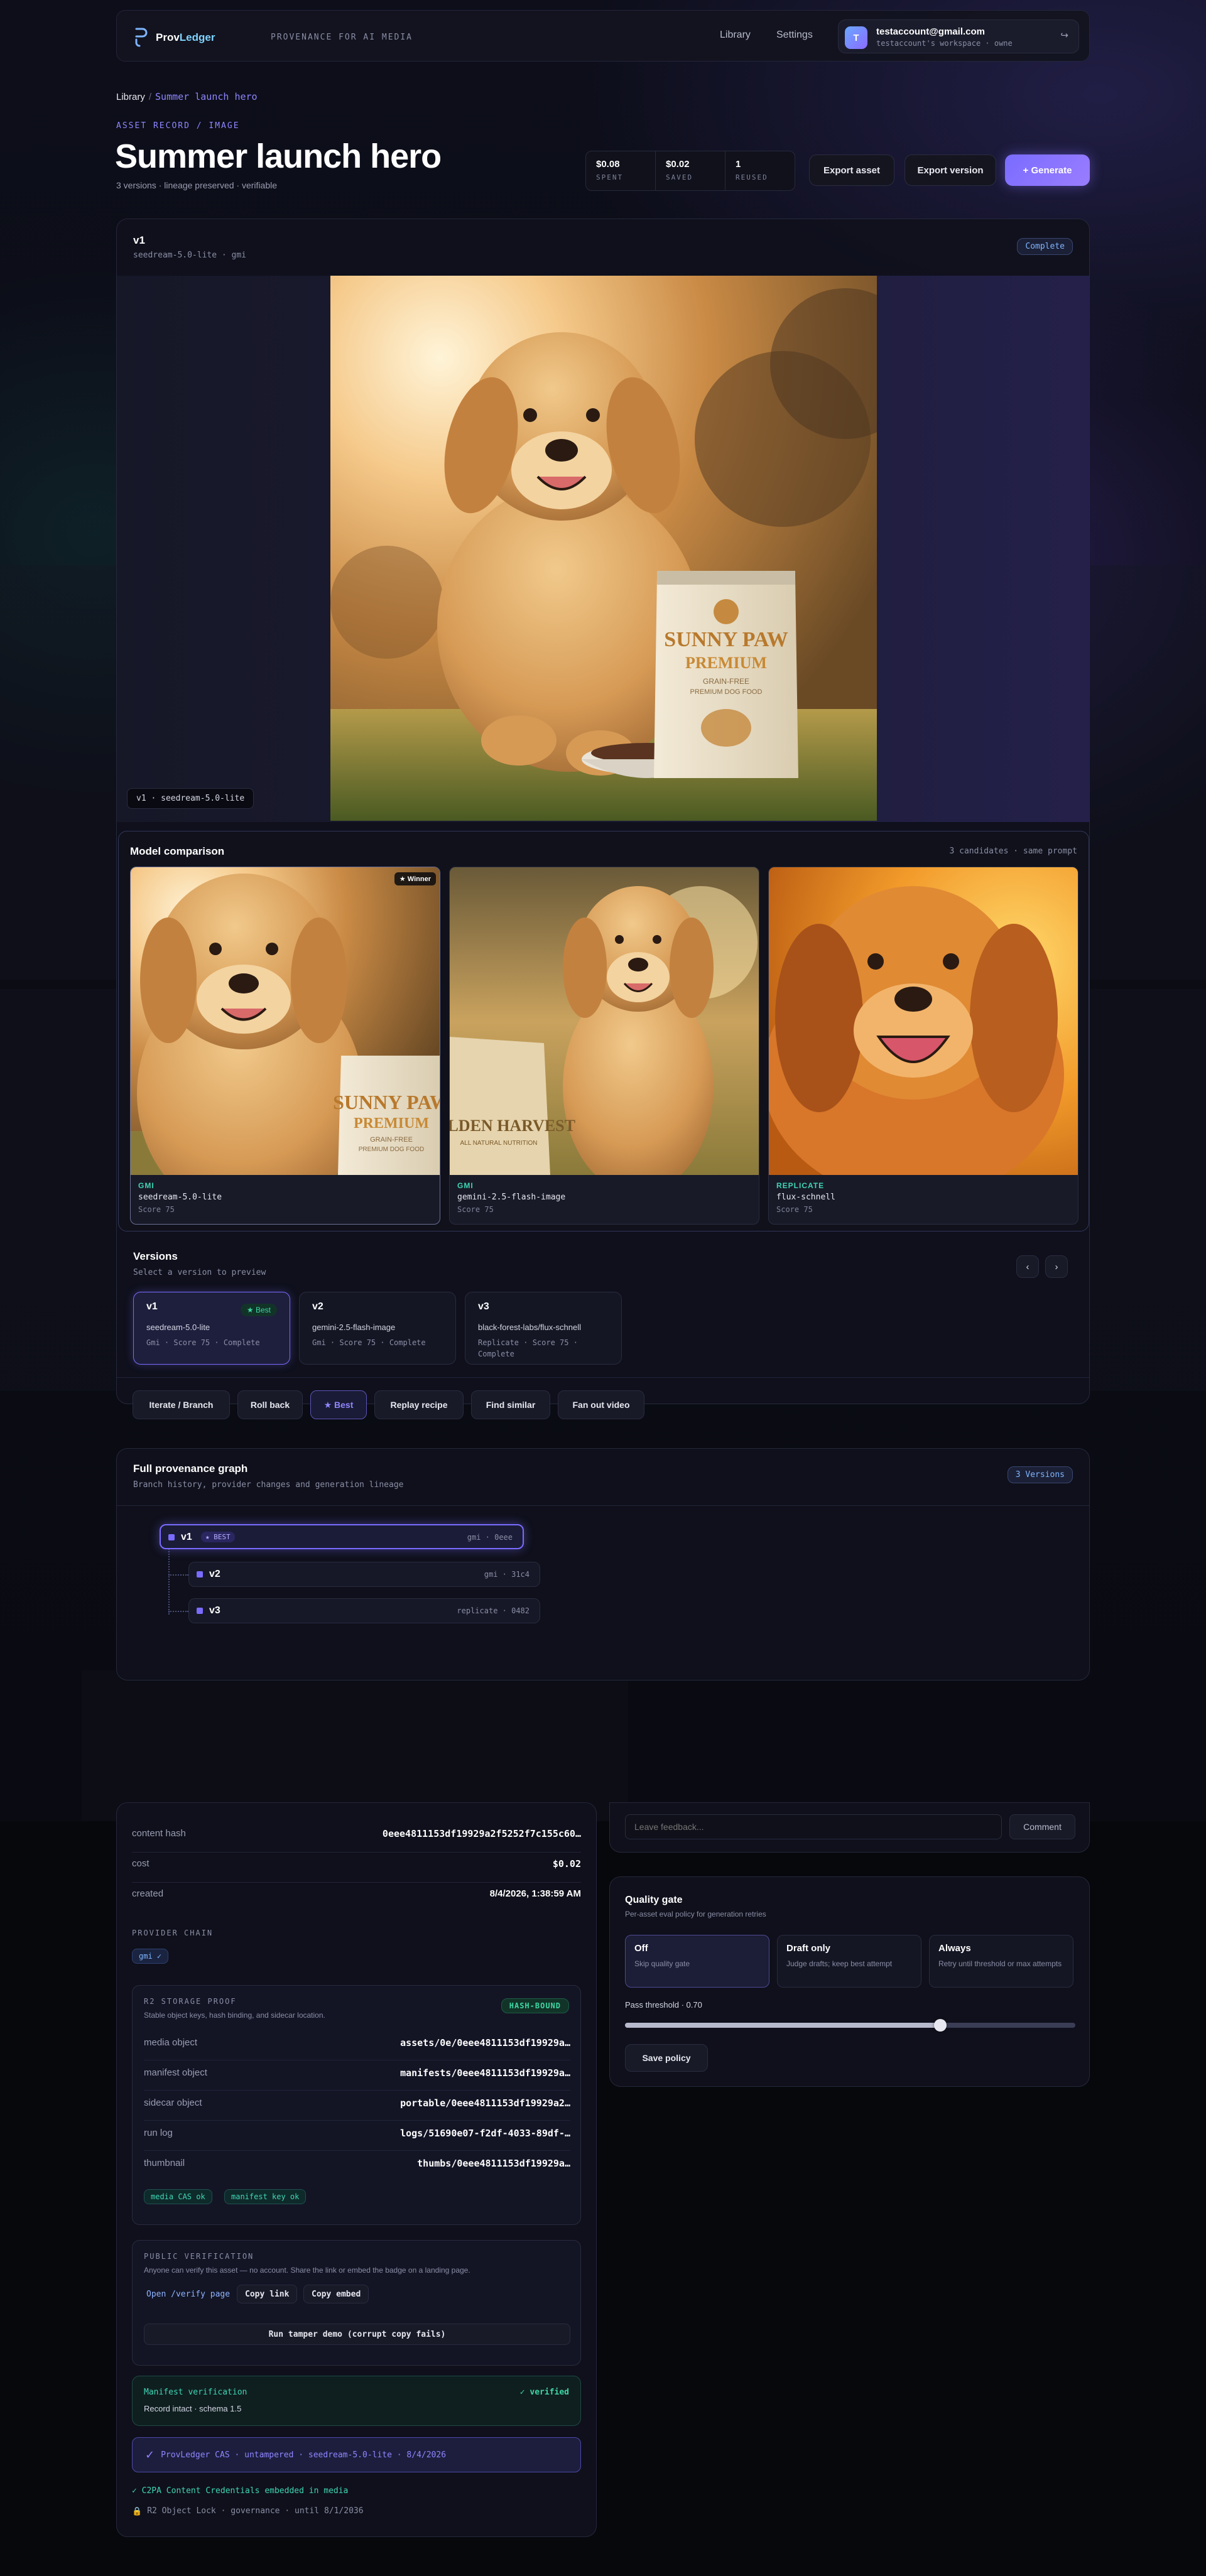 Image resolution: width=1206 pixels, height=2576 pixels. Describe the element at coordinates (1056, 1266) in the screenshot. I see `next-version-button: ›` at that location.